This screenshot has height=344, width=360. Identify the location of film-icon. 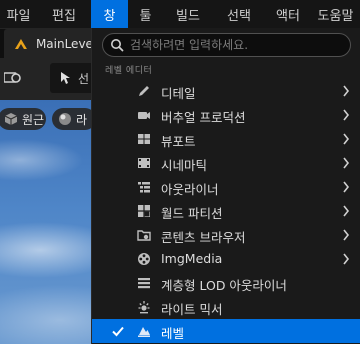
(144, 163).